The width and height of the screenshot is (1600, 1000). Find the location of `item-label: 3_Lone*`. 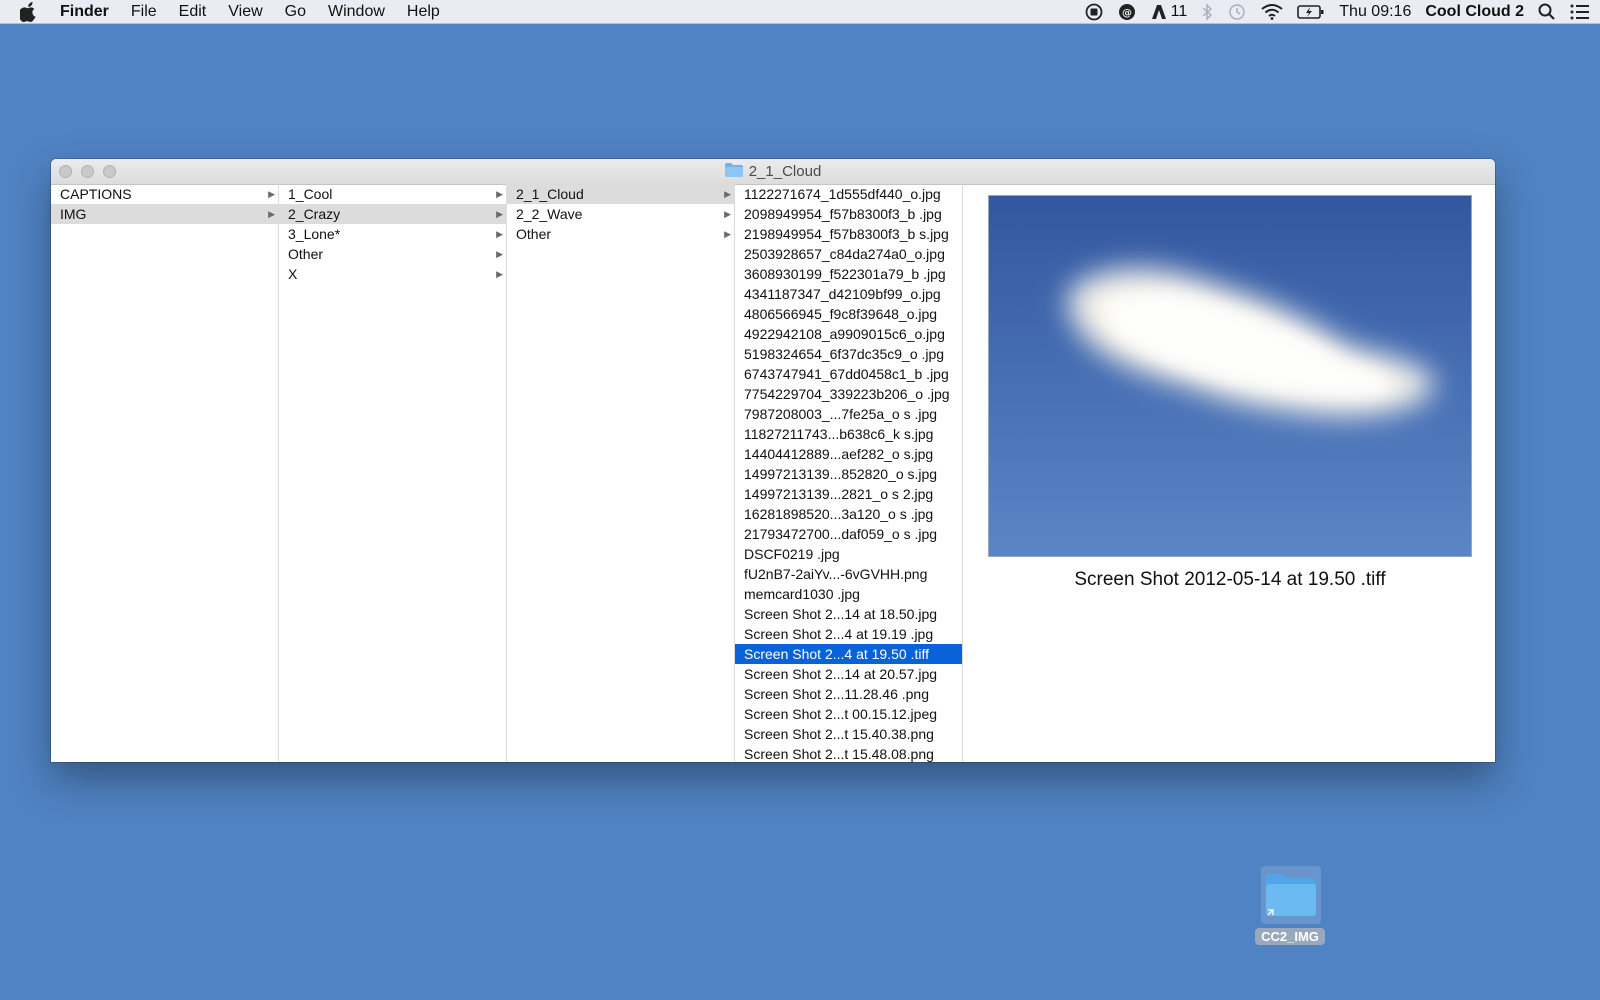

item-label: 3_Lone* is located at coordinates (314, 234).